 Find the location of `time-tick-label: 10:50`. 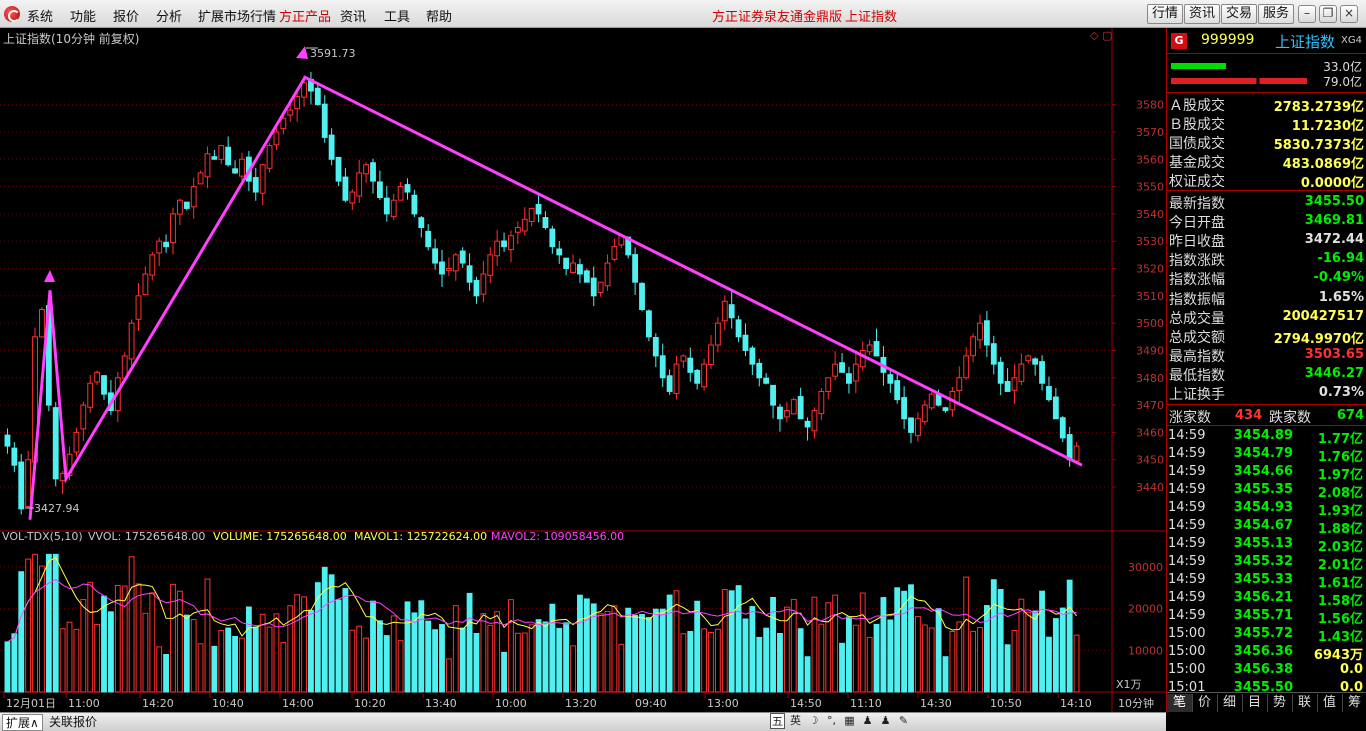

time-tick-label: 10:50 is located at coordinates (1006, 703).